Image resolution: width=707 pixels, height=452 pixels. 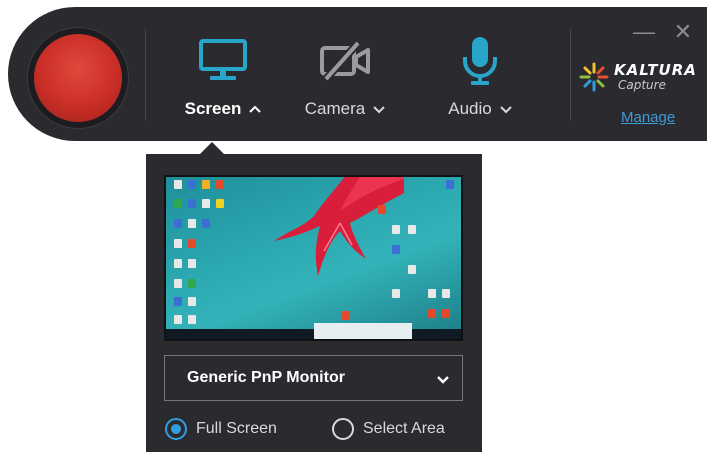 I want to click on audio-source-button: Audio, so click(x=480, y=81).